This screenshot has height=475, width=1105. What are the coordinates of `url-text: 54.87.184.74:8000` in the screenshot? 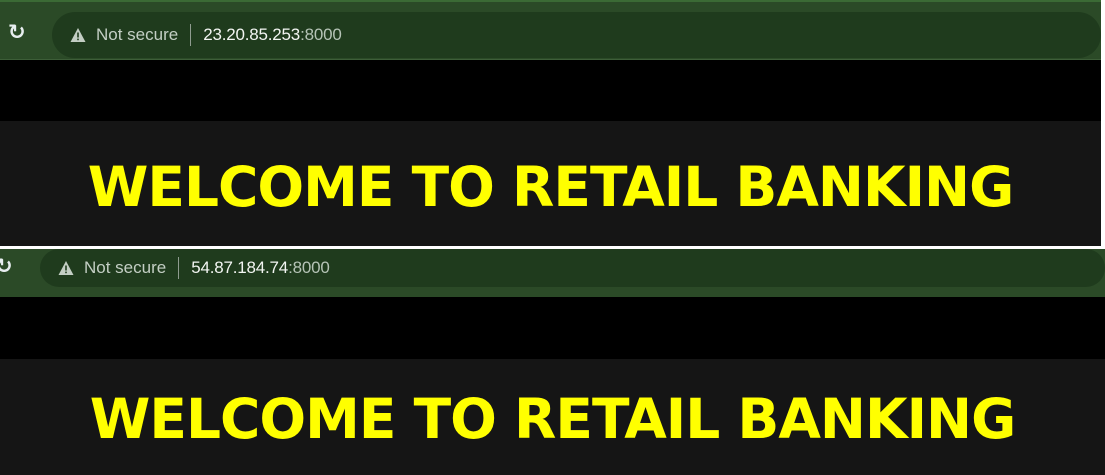 It's located at (260, 268).